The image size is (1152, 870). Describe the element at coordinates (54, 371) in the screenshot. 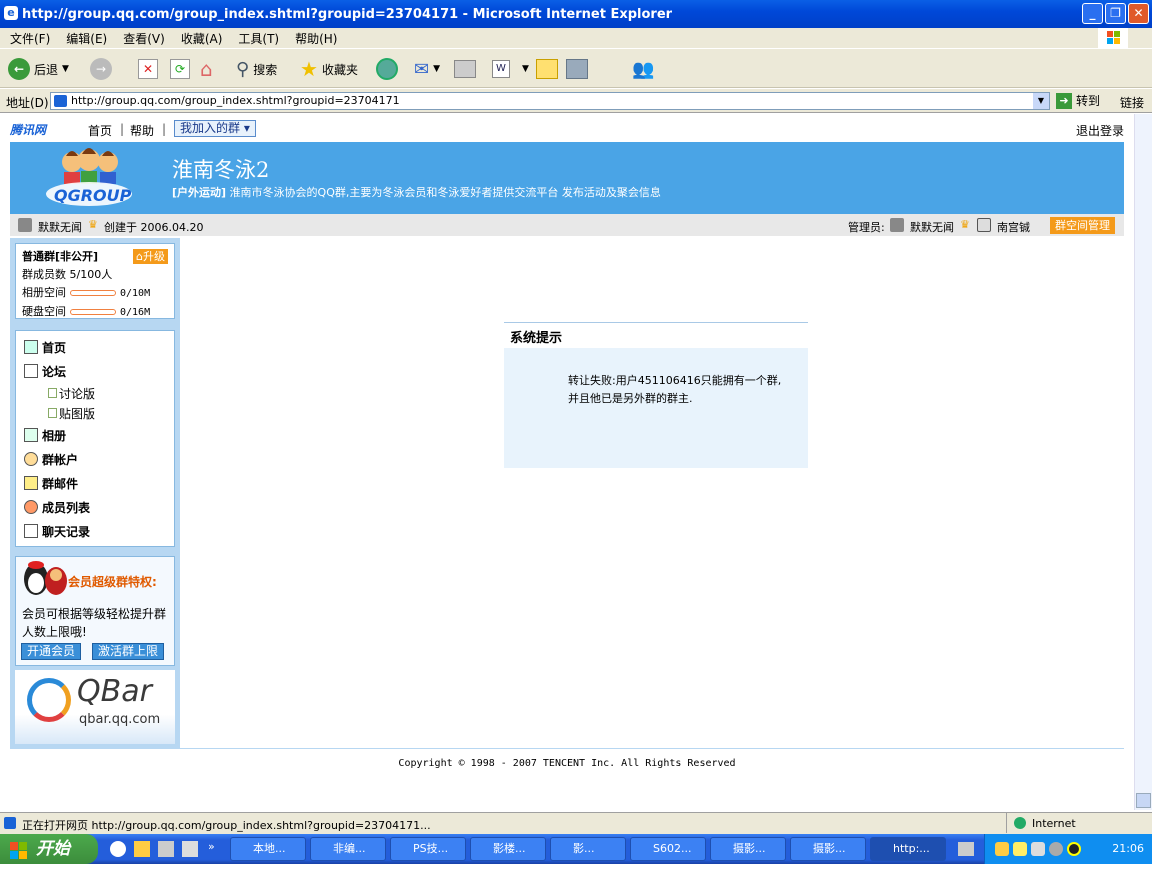

I see `nav-forum-label: 论坛` at that location.